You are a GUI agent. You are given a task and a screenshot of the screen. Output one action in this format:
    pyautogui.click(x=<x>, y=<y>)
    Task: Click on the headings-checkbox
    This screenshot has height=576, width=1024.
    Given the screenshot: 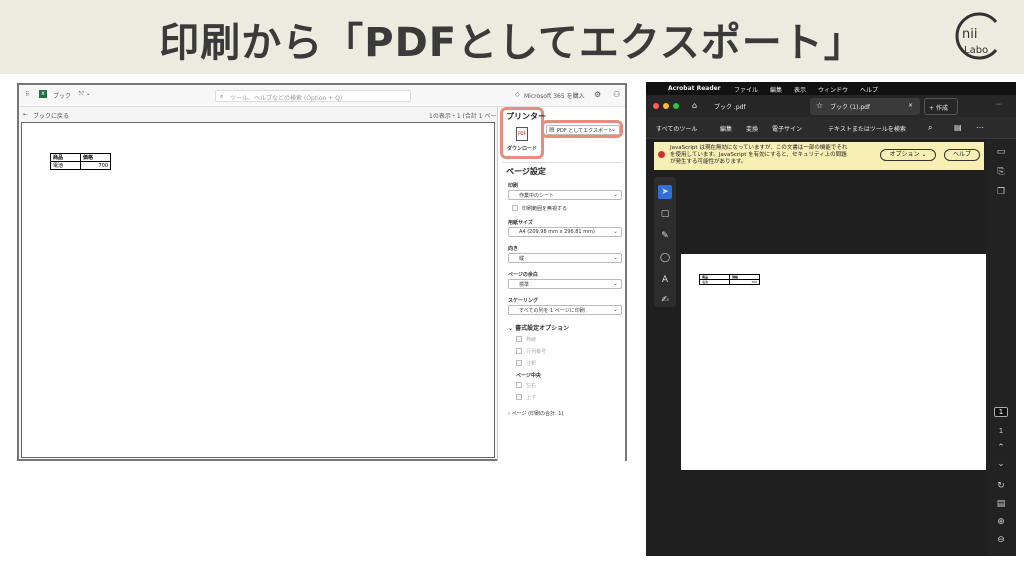 What is the action you would take?
    pyautogui.click(x=519, y=351)
    